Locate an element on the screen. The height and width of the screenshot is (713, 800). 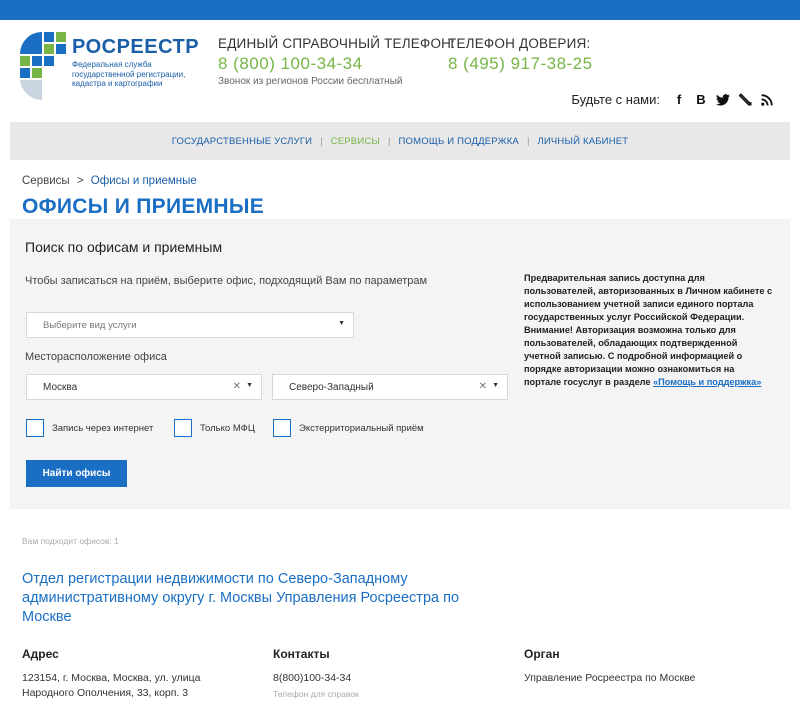
nav-item-gov-services: ГОСУДАРСТВЕННЫЕ УСЛУГИ is located at coordinates (242, 141).